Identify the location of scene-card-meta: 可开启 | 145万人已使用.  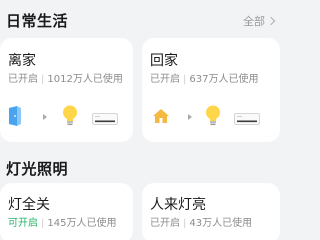
(62, 223).